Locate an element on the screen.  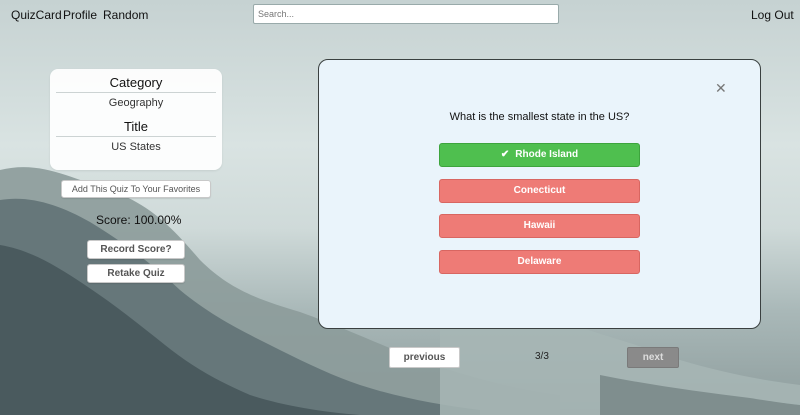
answer-button-1: ✔ Rhode Island is located at coordinates (539, 155).